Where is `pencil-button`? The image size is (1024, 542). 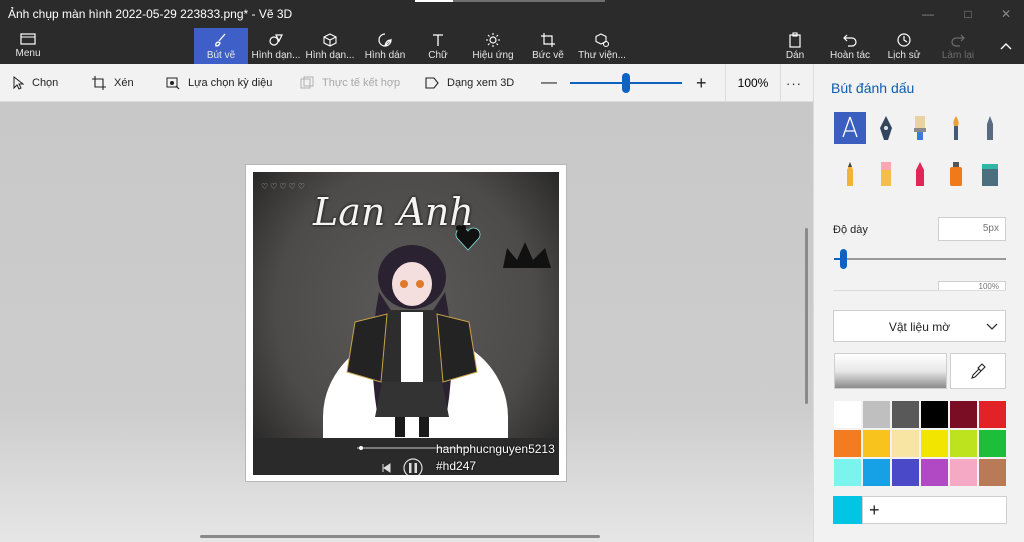 pencil-button is located at coordinates (850, 174).